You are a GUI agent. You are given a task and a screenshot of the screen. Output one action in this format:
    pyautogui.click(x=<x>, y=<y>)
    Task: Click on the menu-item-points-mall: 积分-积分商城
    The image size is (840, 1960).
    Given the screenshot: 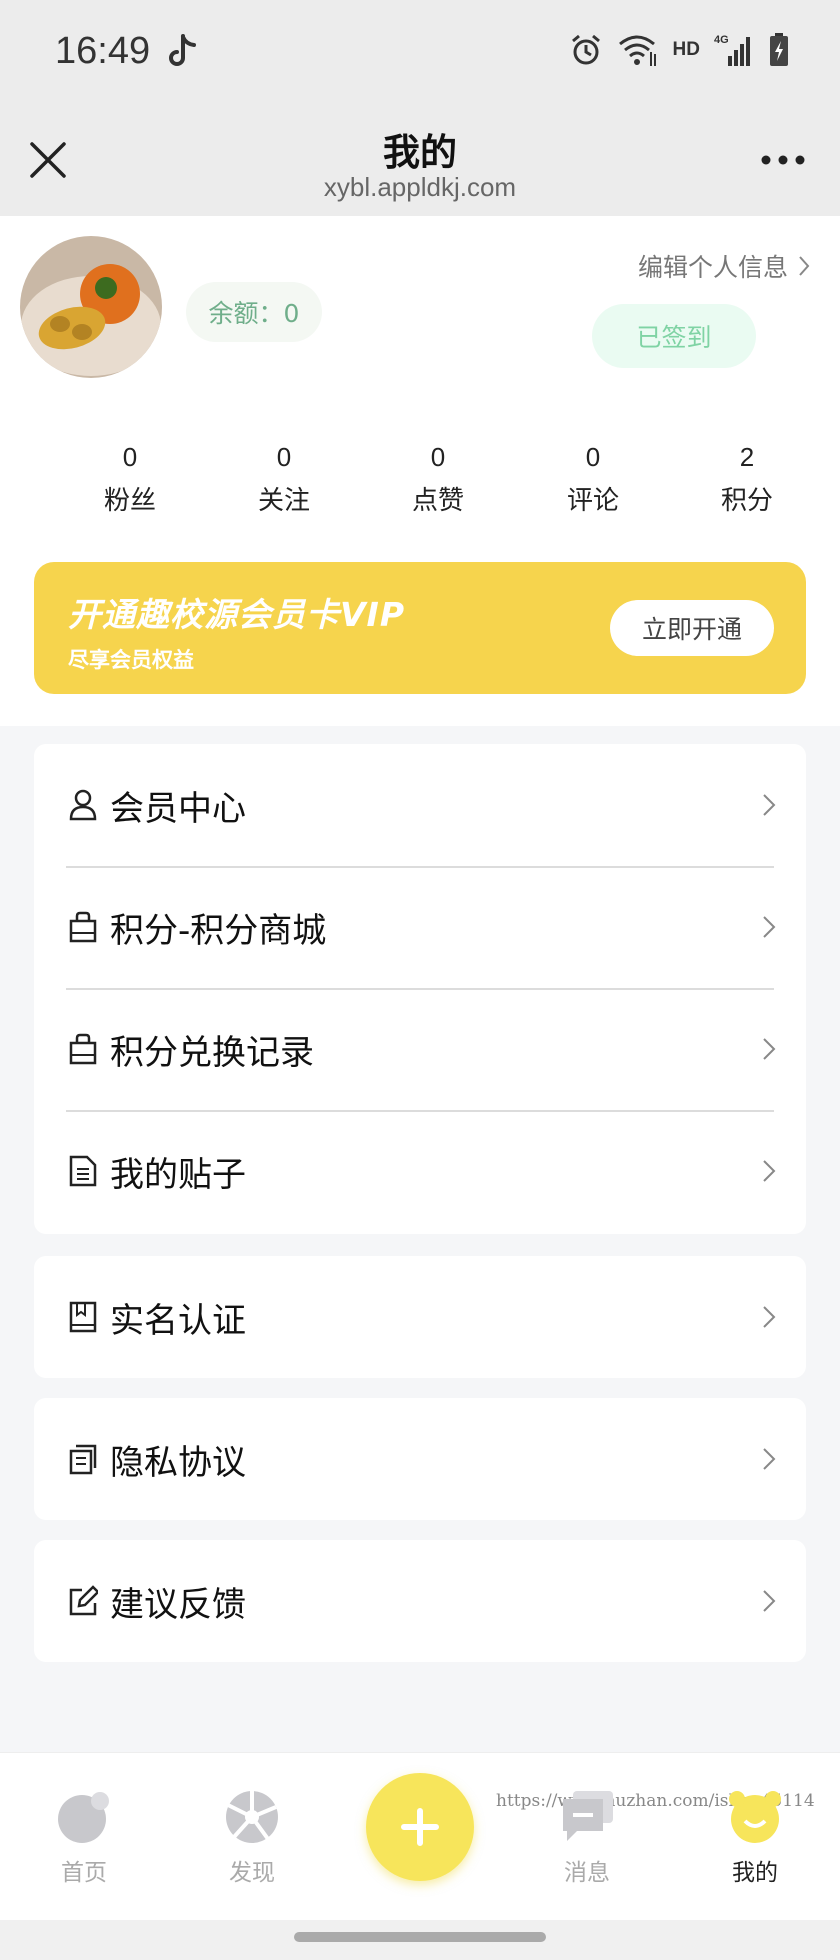 What is the action you would take?
    pyautogui.click(x=420, y=927)
    